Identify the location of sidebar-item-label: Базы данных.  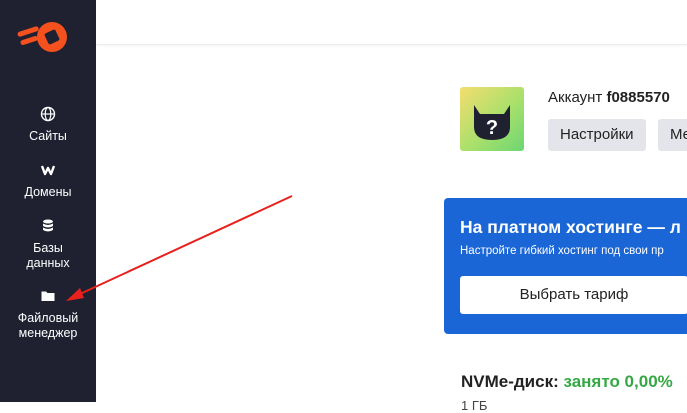
(48, 255).